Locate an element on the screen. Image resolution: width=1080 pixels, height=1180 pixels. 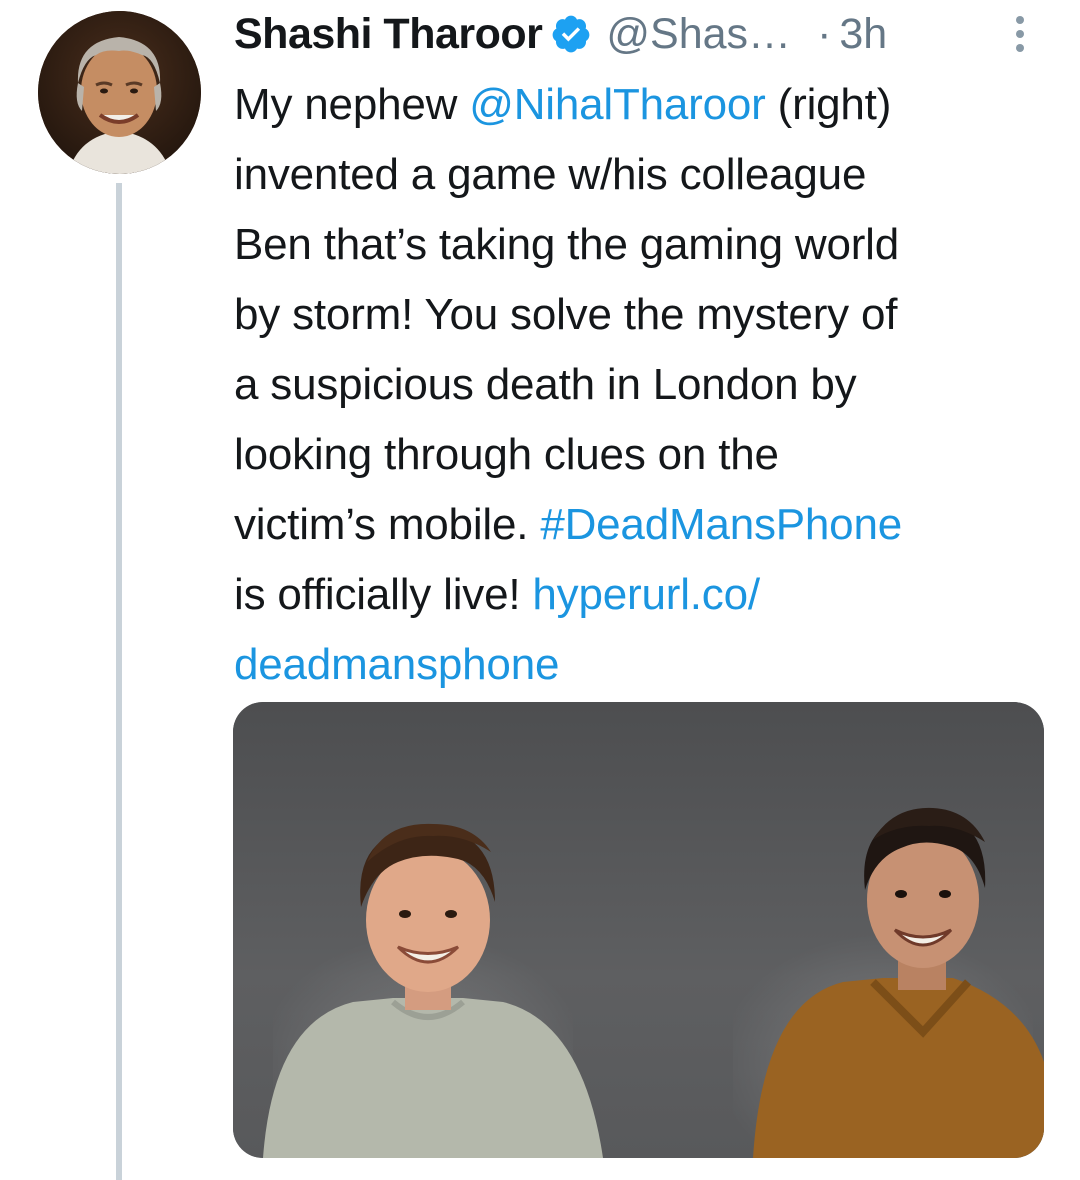
tweet-text-line: looking through clues on the is located at coordinates (644, 455).